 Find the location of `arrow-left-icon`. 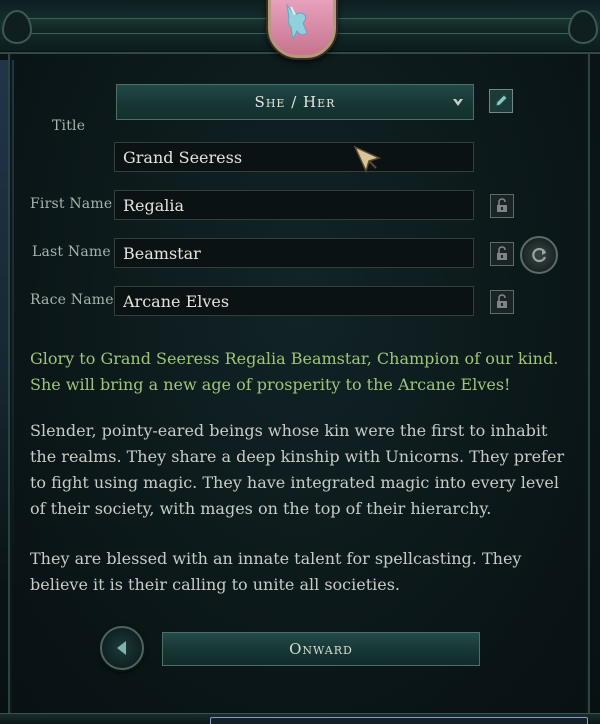

arrow-left-icon is located at coordinates (121, 648).